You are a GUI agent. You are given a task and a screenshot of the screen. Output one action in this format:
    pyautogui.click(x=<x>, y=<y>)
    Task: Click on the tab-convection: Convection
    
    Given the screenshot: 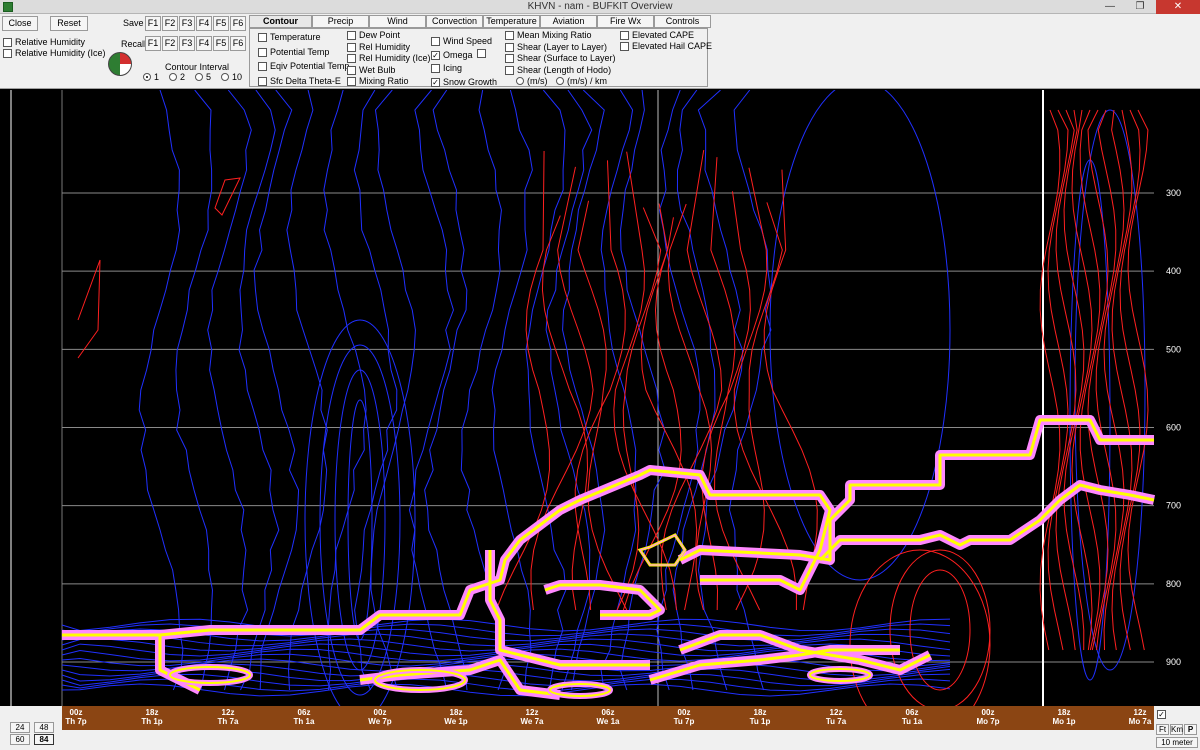 What is the action you would take?
    pyautogui.click(x=454, y=21)
    